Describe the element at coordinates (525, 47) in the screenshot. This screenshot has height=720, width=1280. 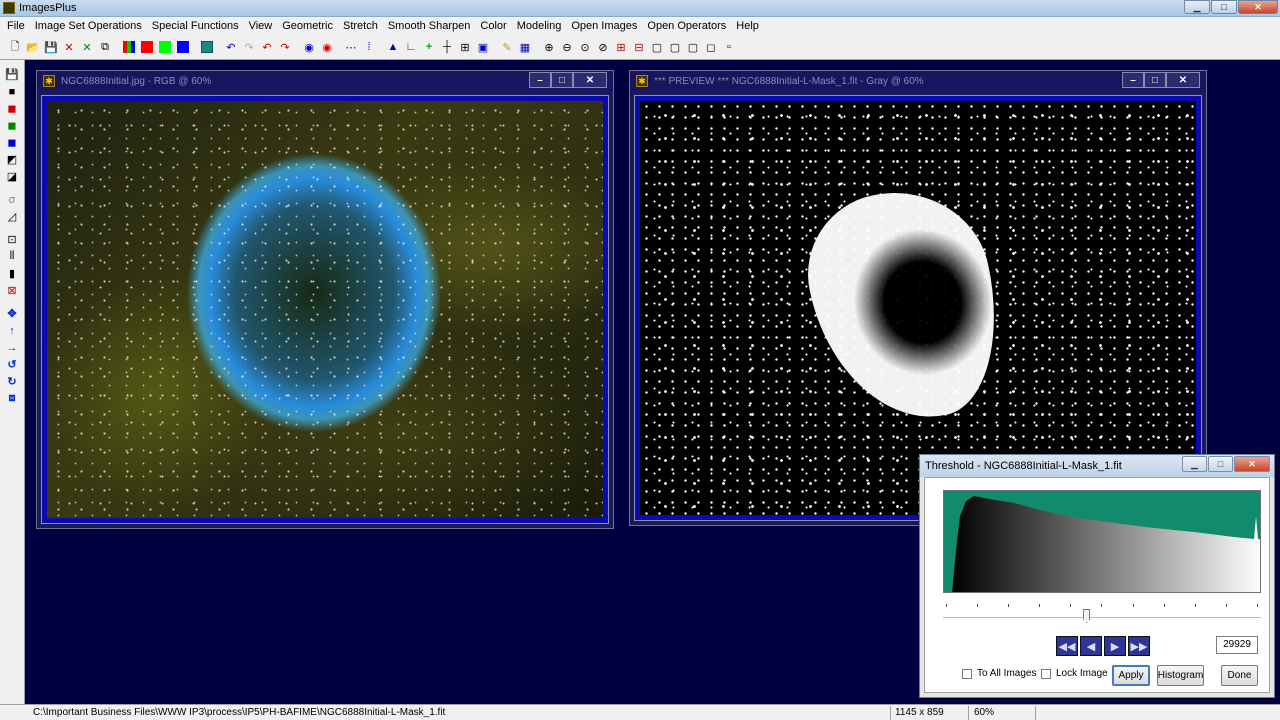
I see `table-icon: ▦` at that location.